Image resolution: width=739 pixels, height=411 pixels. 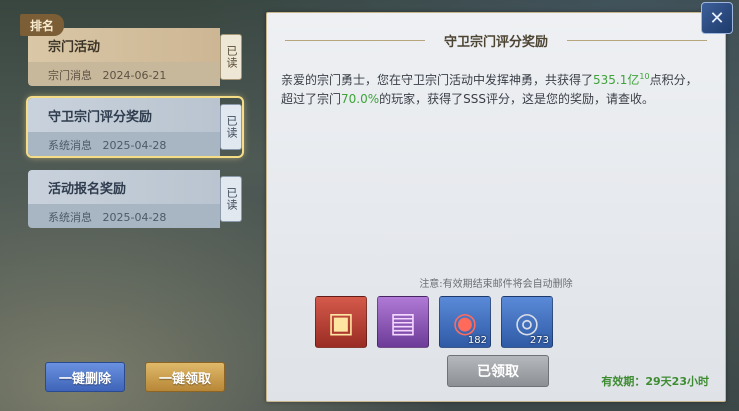 I want to click on treasure-chest-red-icon: ▣, so click(x=341, y=322).